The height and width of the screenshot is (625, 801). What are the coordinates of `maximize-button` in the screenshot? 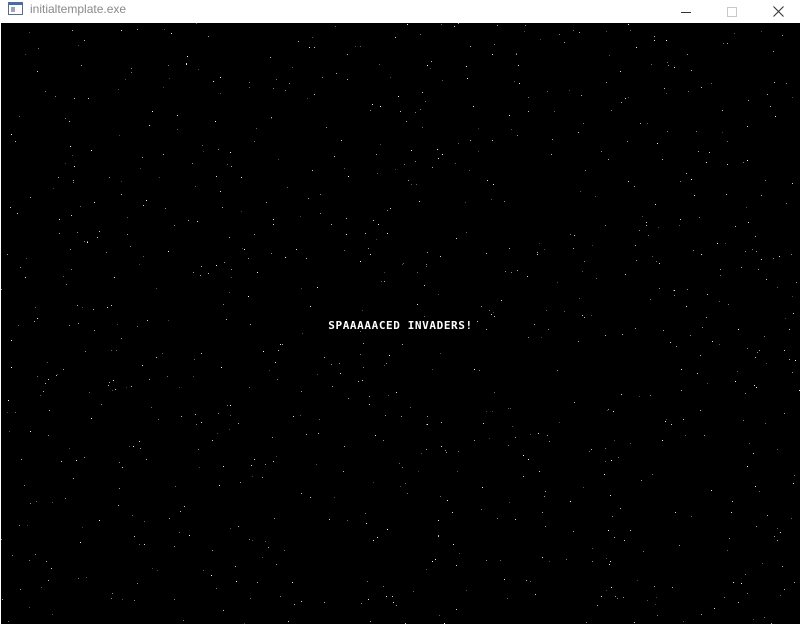 It's located at (732, 11).